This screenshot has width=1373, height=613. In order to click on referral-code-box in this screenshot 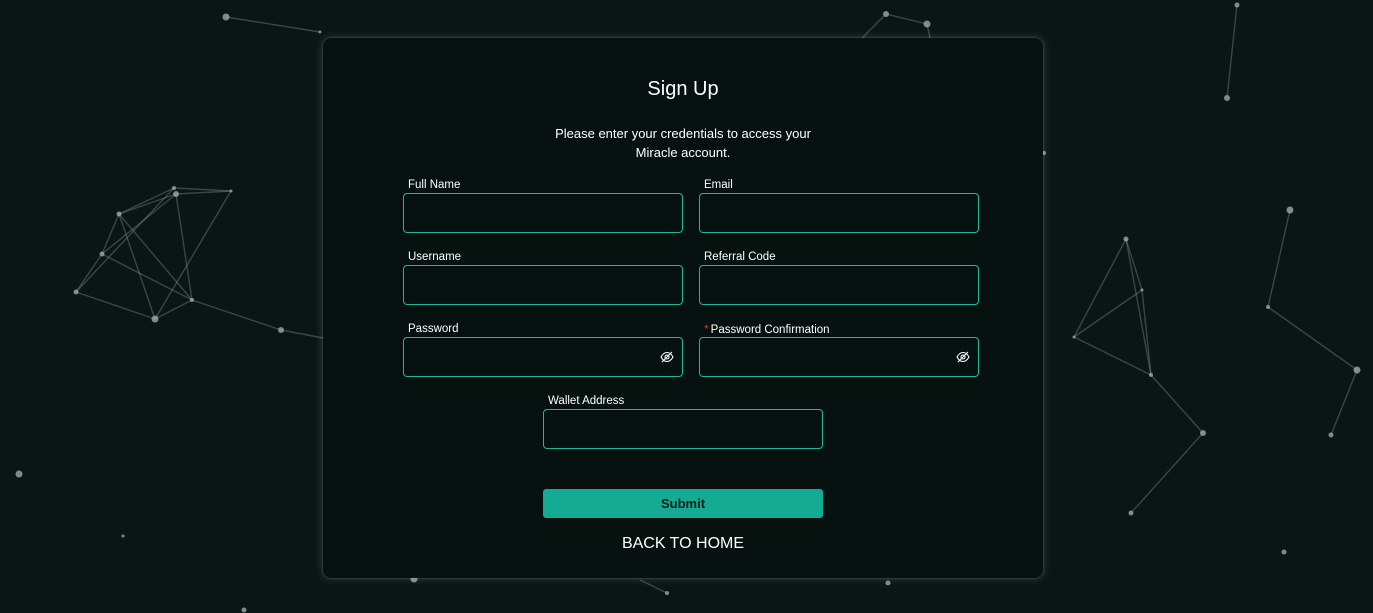, I will do `click(839, 285)`.